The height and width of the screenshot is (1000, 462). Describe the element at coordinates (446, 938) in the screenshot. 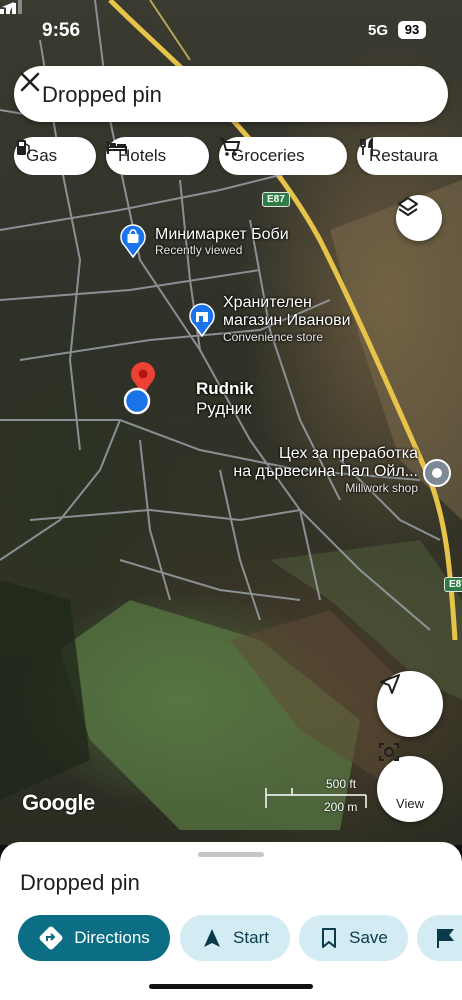

I see `flag-icon` at that location.